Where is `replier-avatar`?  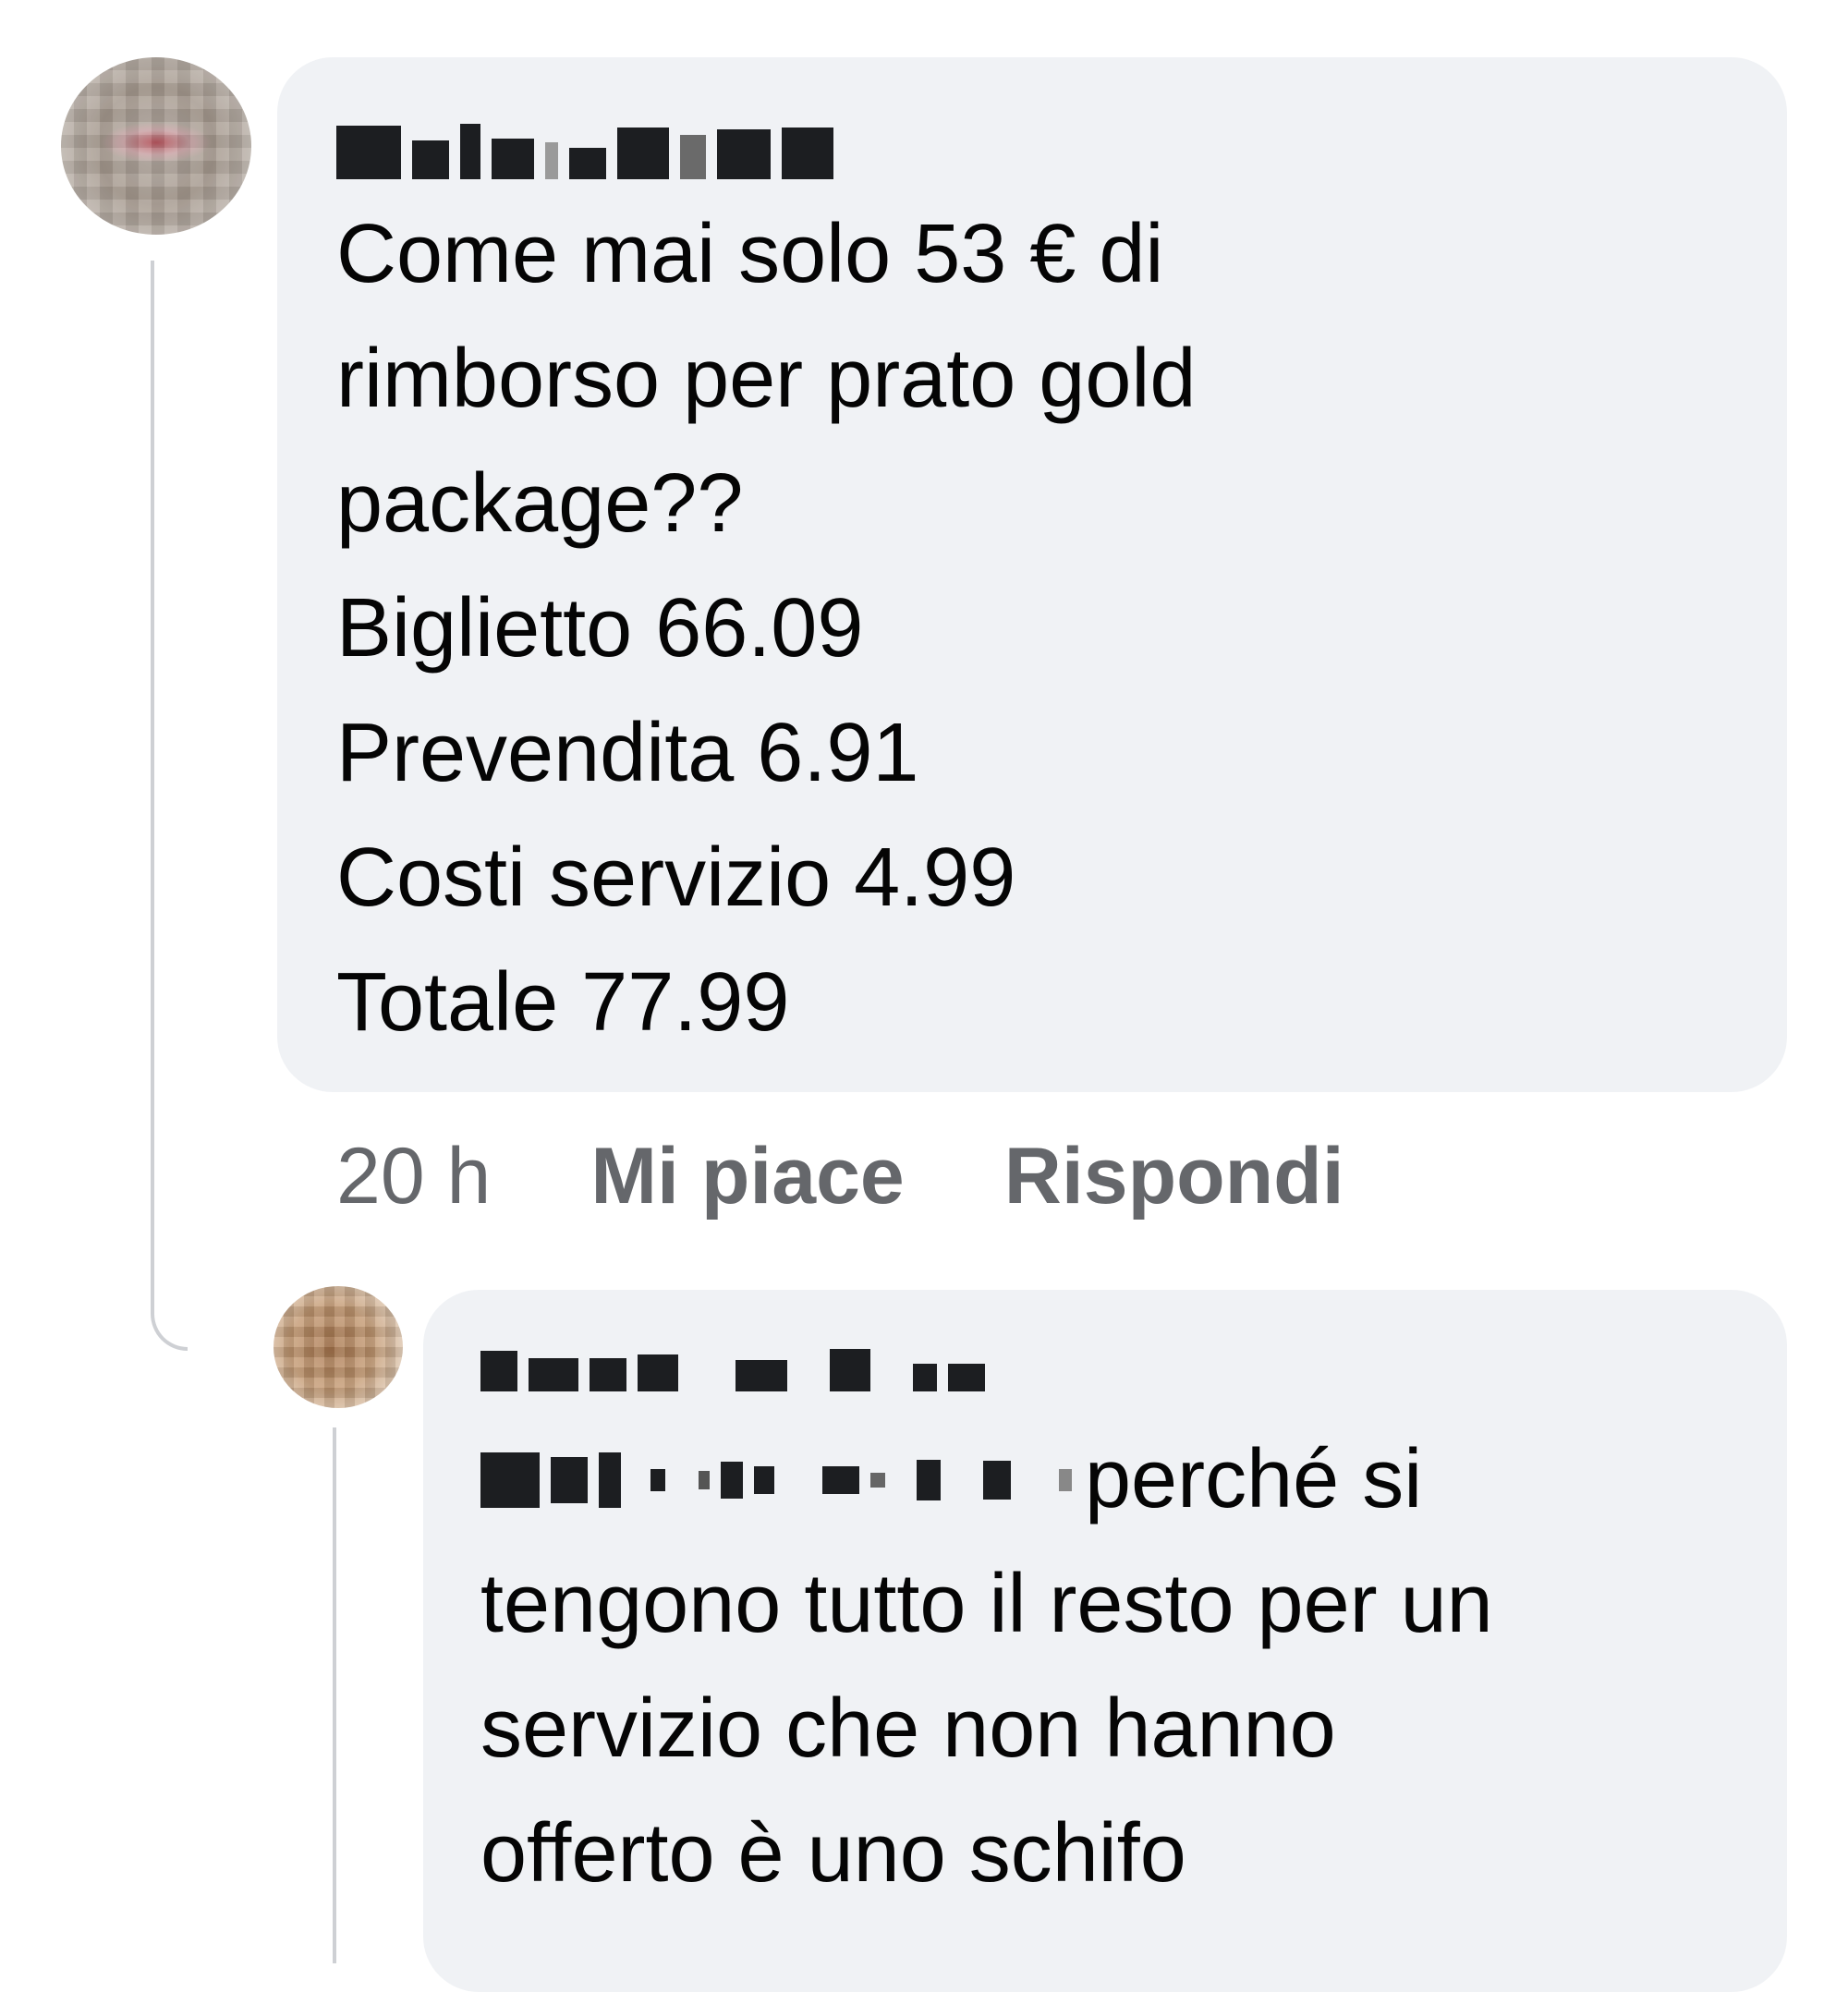
replier-avatar is located at coordinates (338, 1347).